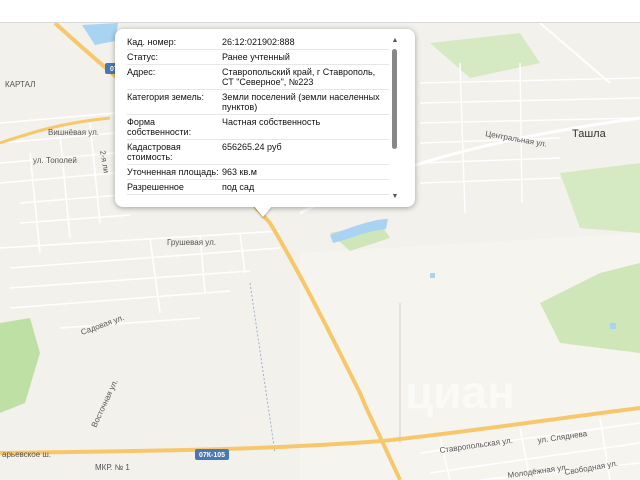 This screenshot has height=480, width=640. Describe the element at coordinates (460, 392) in the screenshot. I see `watermark: циан` at that location.